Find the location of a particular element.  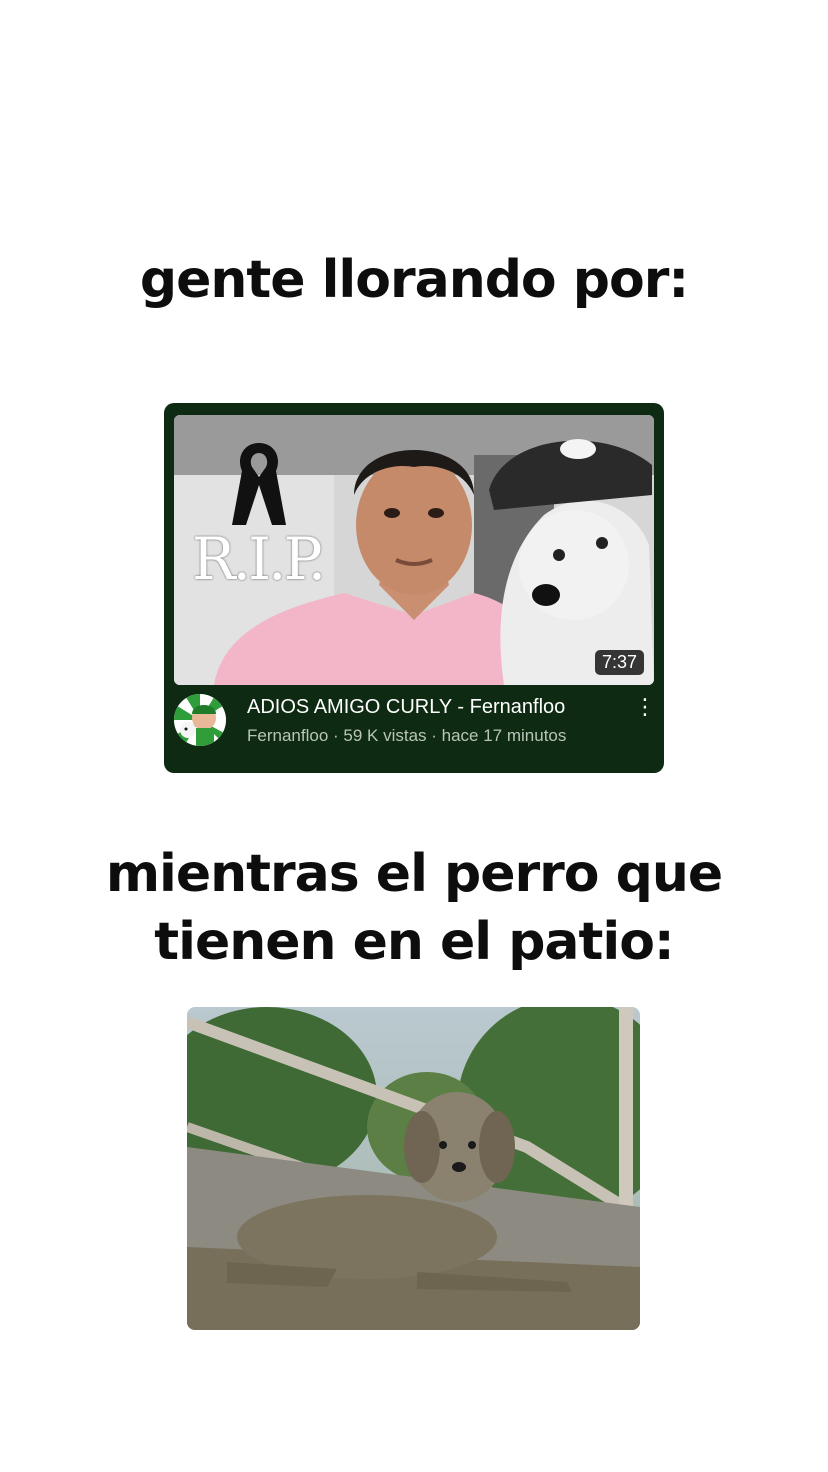

rip-overlay-text: R.I.P. is located at coordinates (259, 559).